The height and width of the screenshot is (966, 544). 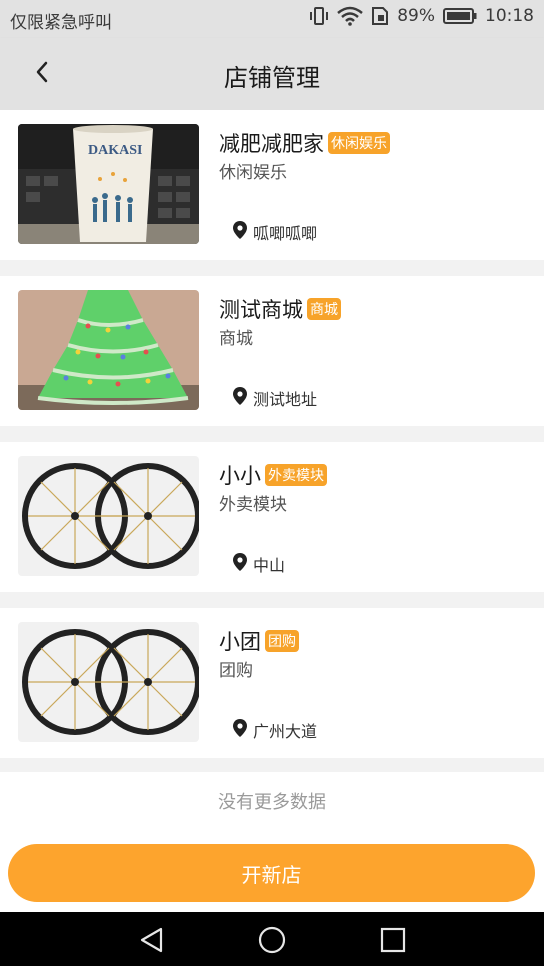 What do you see at coordinates (108, 184) in the screenshot?
I see `store-image: DAKASI` at bounding box center [108, 184].